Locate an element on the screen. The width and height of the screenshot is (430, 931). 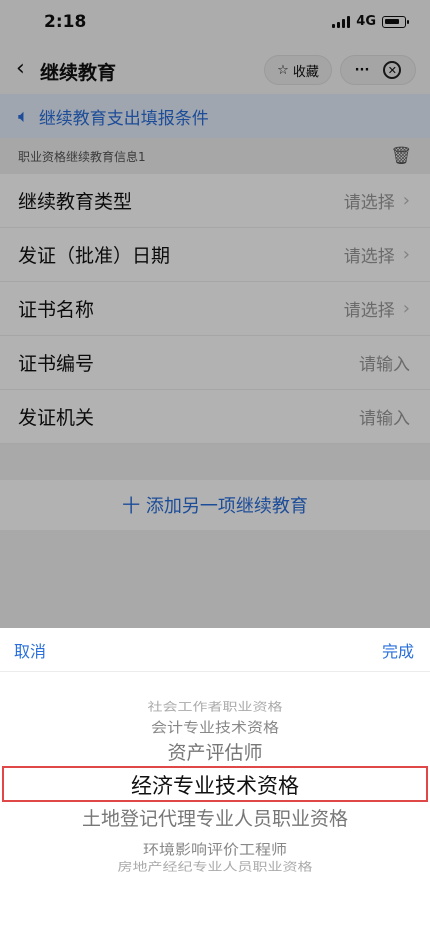
picker-option: 社会工作者职业资格 is located at coordinates (215, 707).